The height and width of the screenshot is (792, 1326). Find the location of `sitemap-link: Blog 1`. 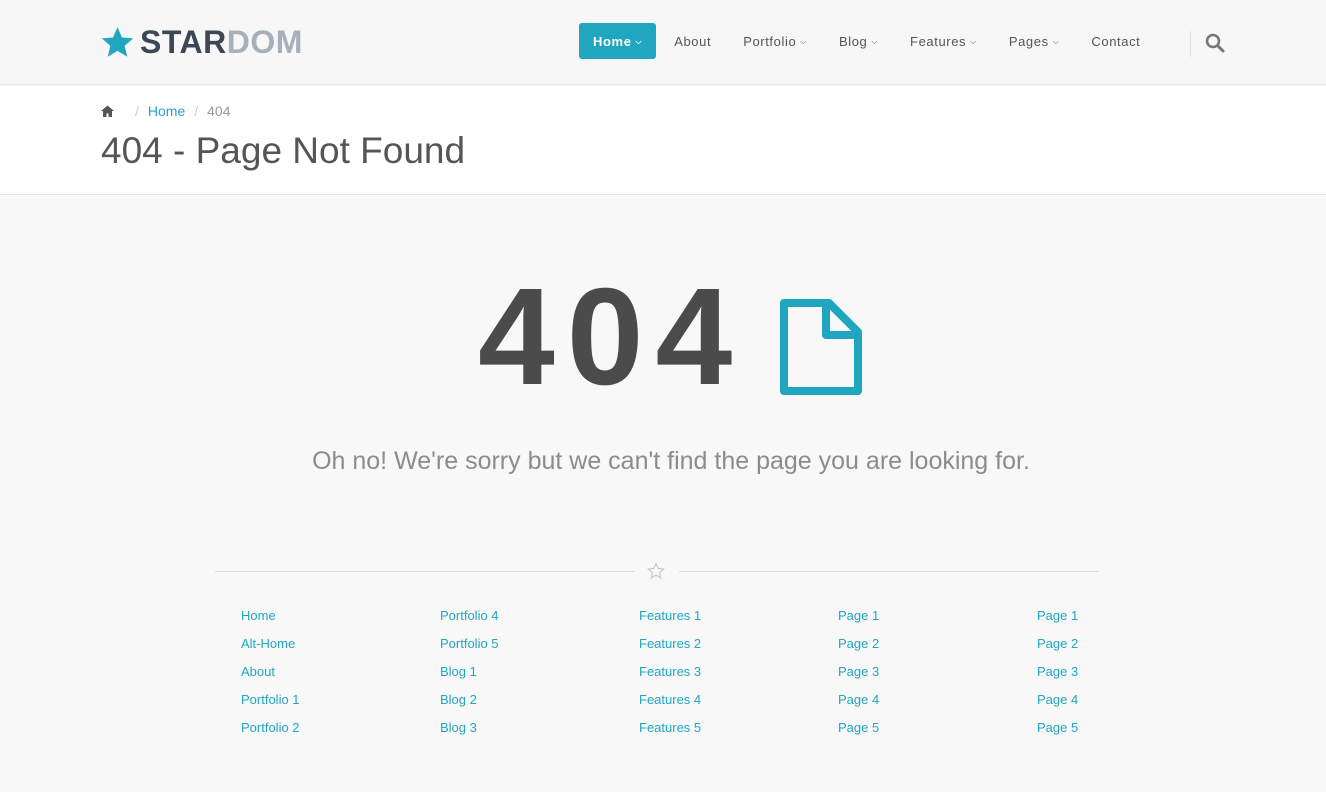

sitemap-link: Blog 1 is located at coordinates (530, 677).